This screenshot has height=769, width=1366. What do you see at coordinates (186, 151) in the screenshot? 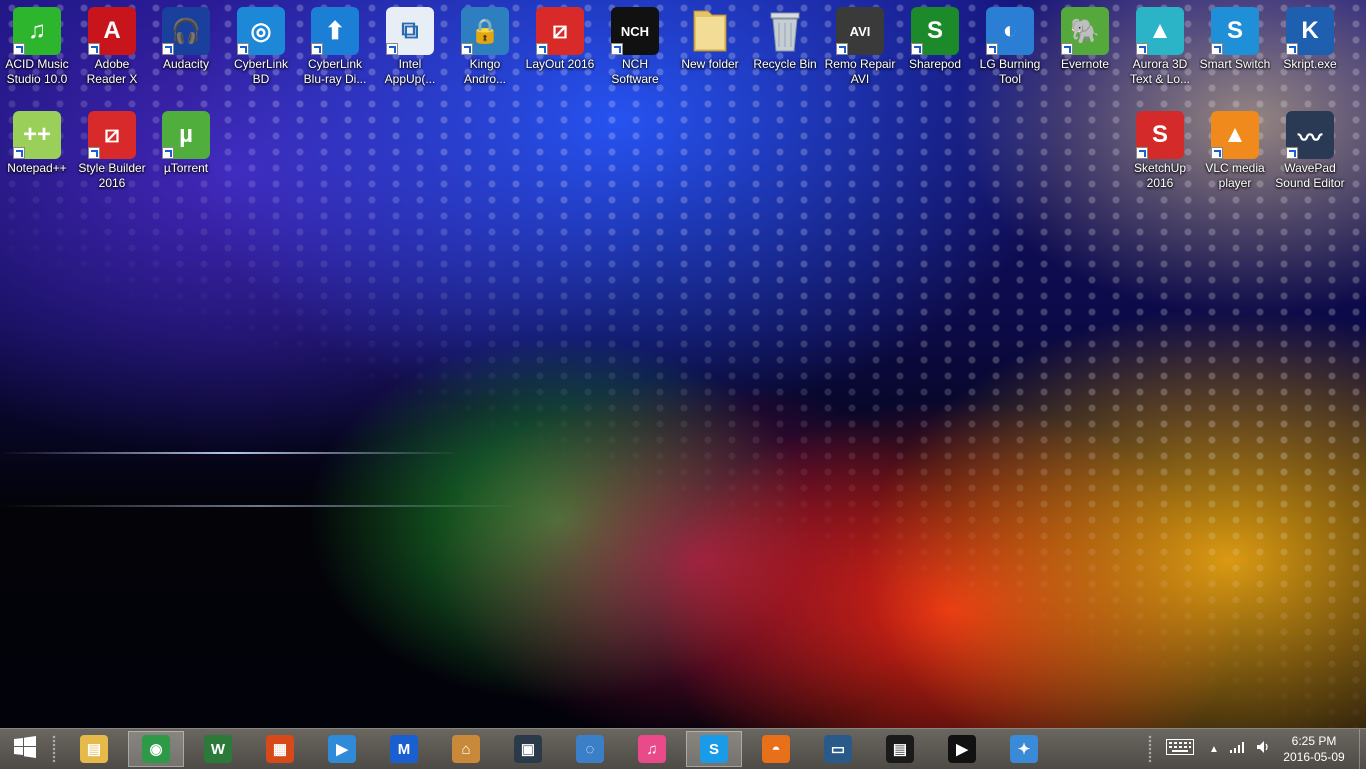
I see `desktop-icon-utorrent: µ µTorrent` at bounding box center [186, 151].